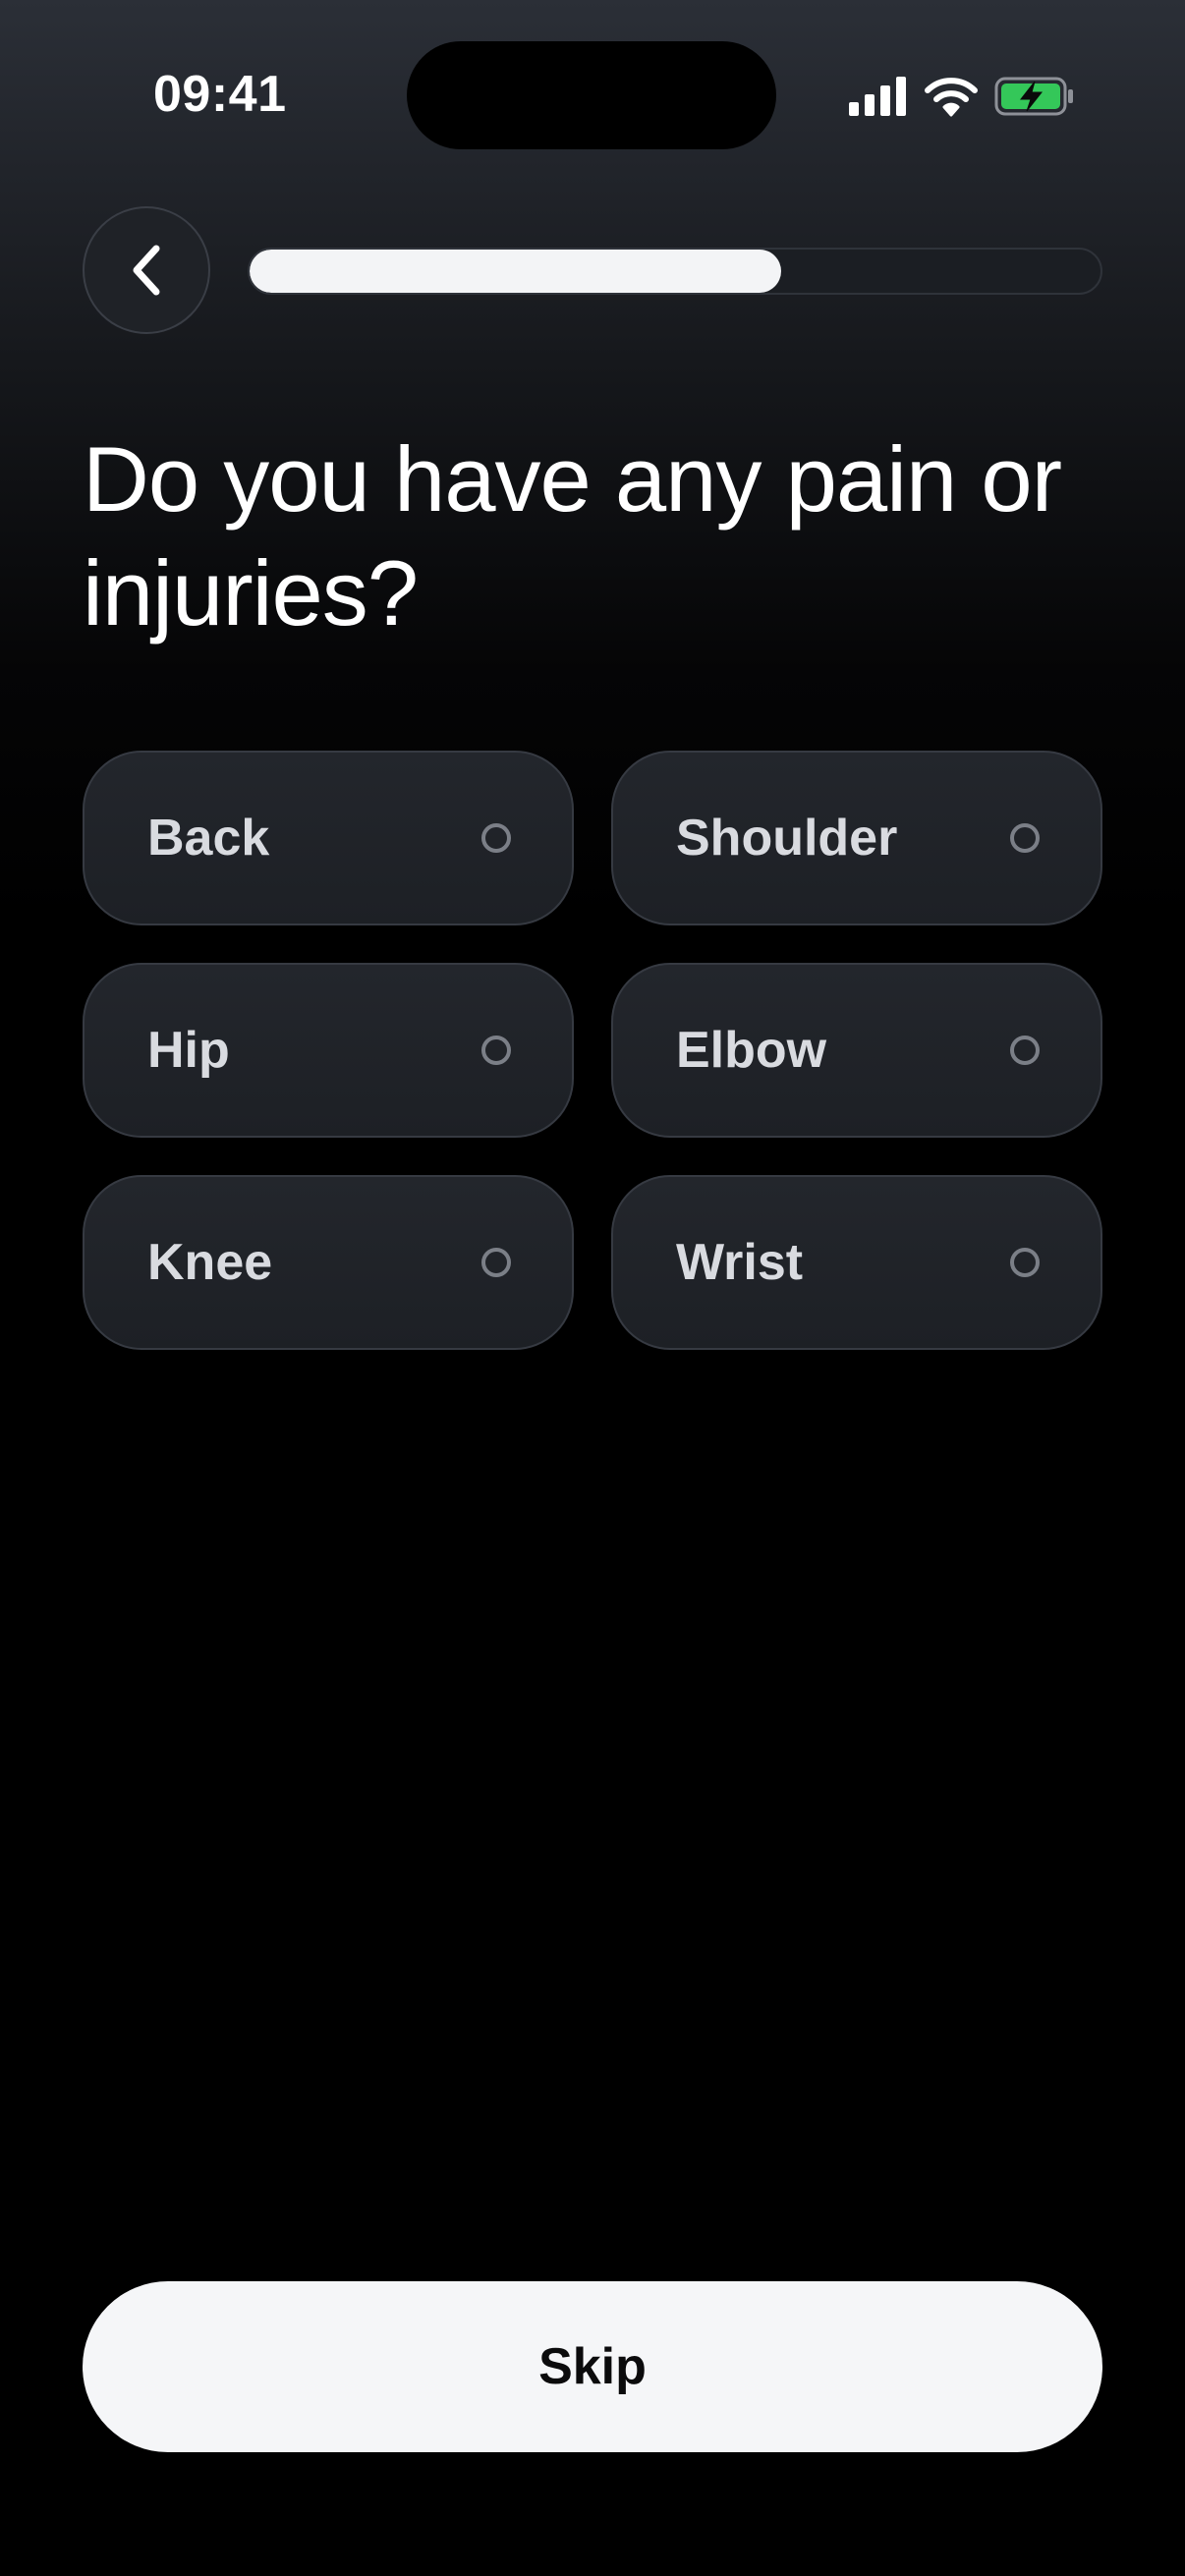 The width and height of the screenshot is (1185, 2576). What do you see at coordinates (878, 96) in the screenshot?
I see `cellular-signal-icon` at bounding box center [878, 96].